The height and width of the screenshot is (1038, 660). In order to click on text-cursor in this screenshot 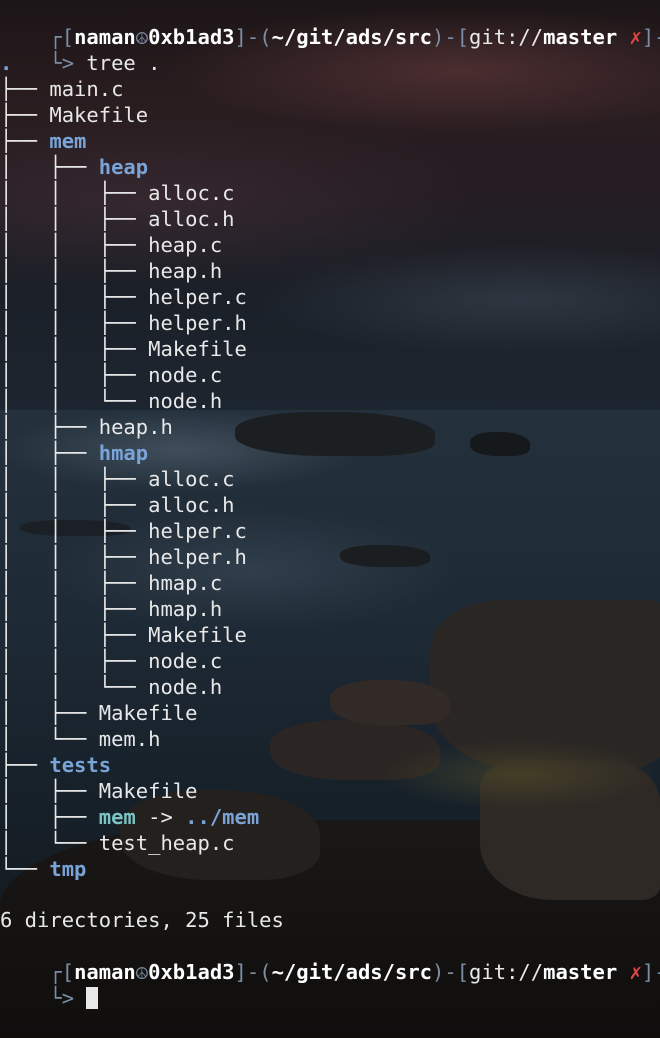, I will do `click(92, 998)`.